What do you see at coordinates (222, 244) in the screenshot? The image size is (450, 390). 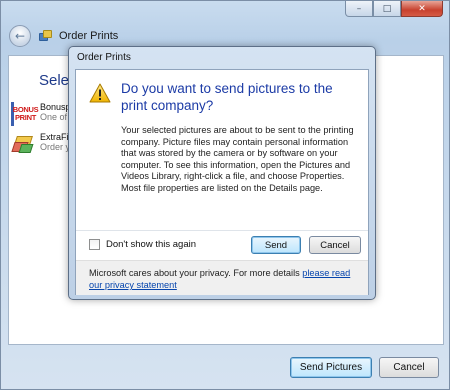 I see `dialog-action-row: Don't show this again Send Cancel` at bounding box center [222, 244].